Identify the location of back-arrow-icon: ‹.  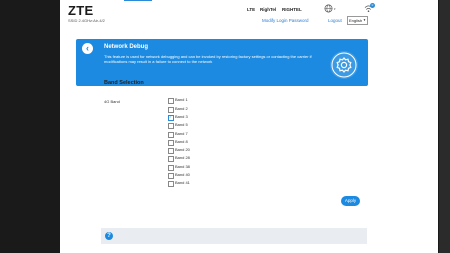
(87, 48).